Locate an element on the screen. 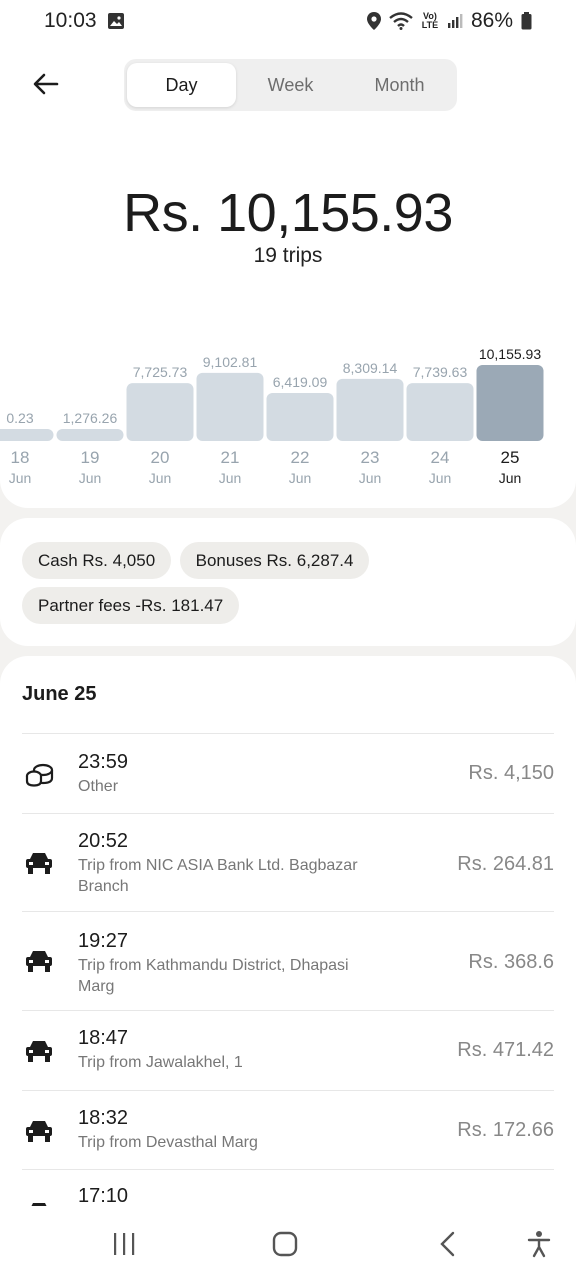  chart-value-label: 1,276.26 is located at coordinates (90, 418).